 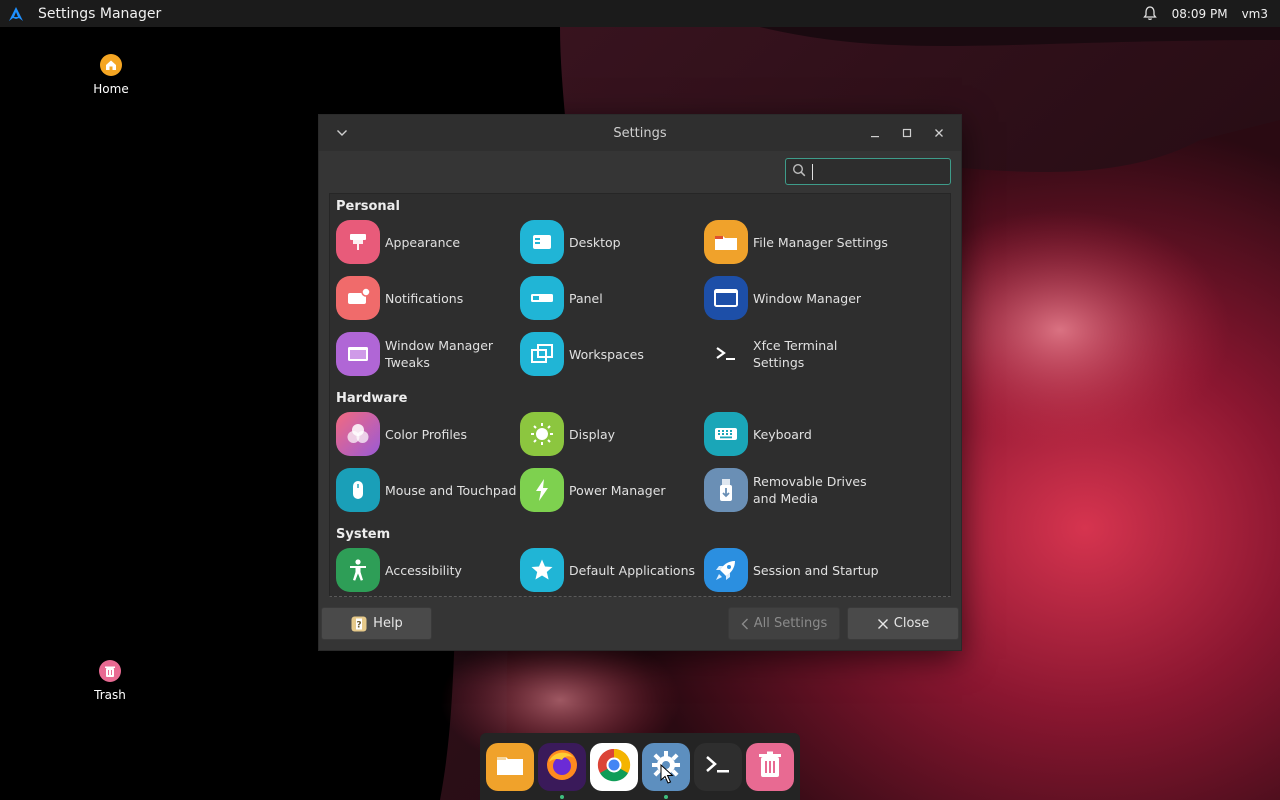 I want to click on panel-icon, so click(x=542, y=298).